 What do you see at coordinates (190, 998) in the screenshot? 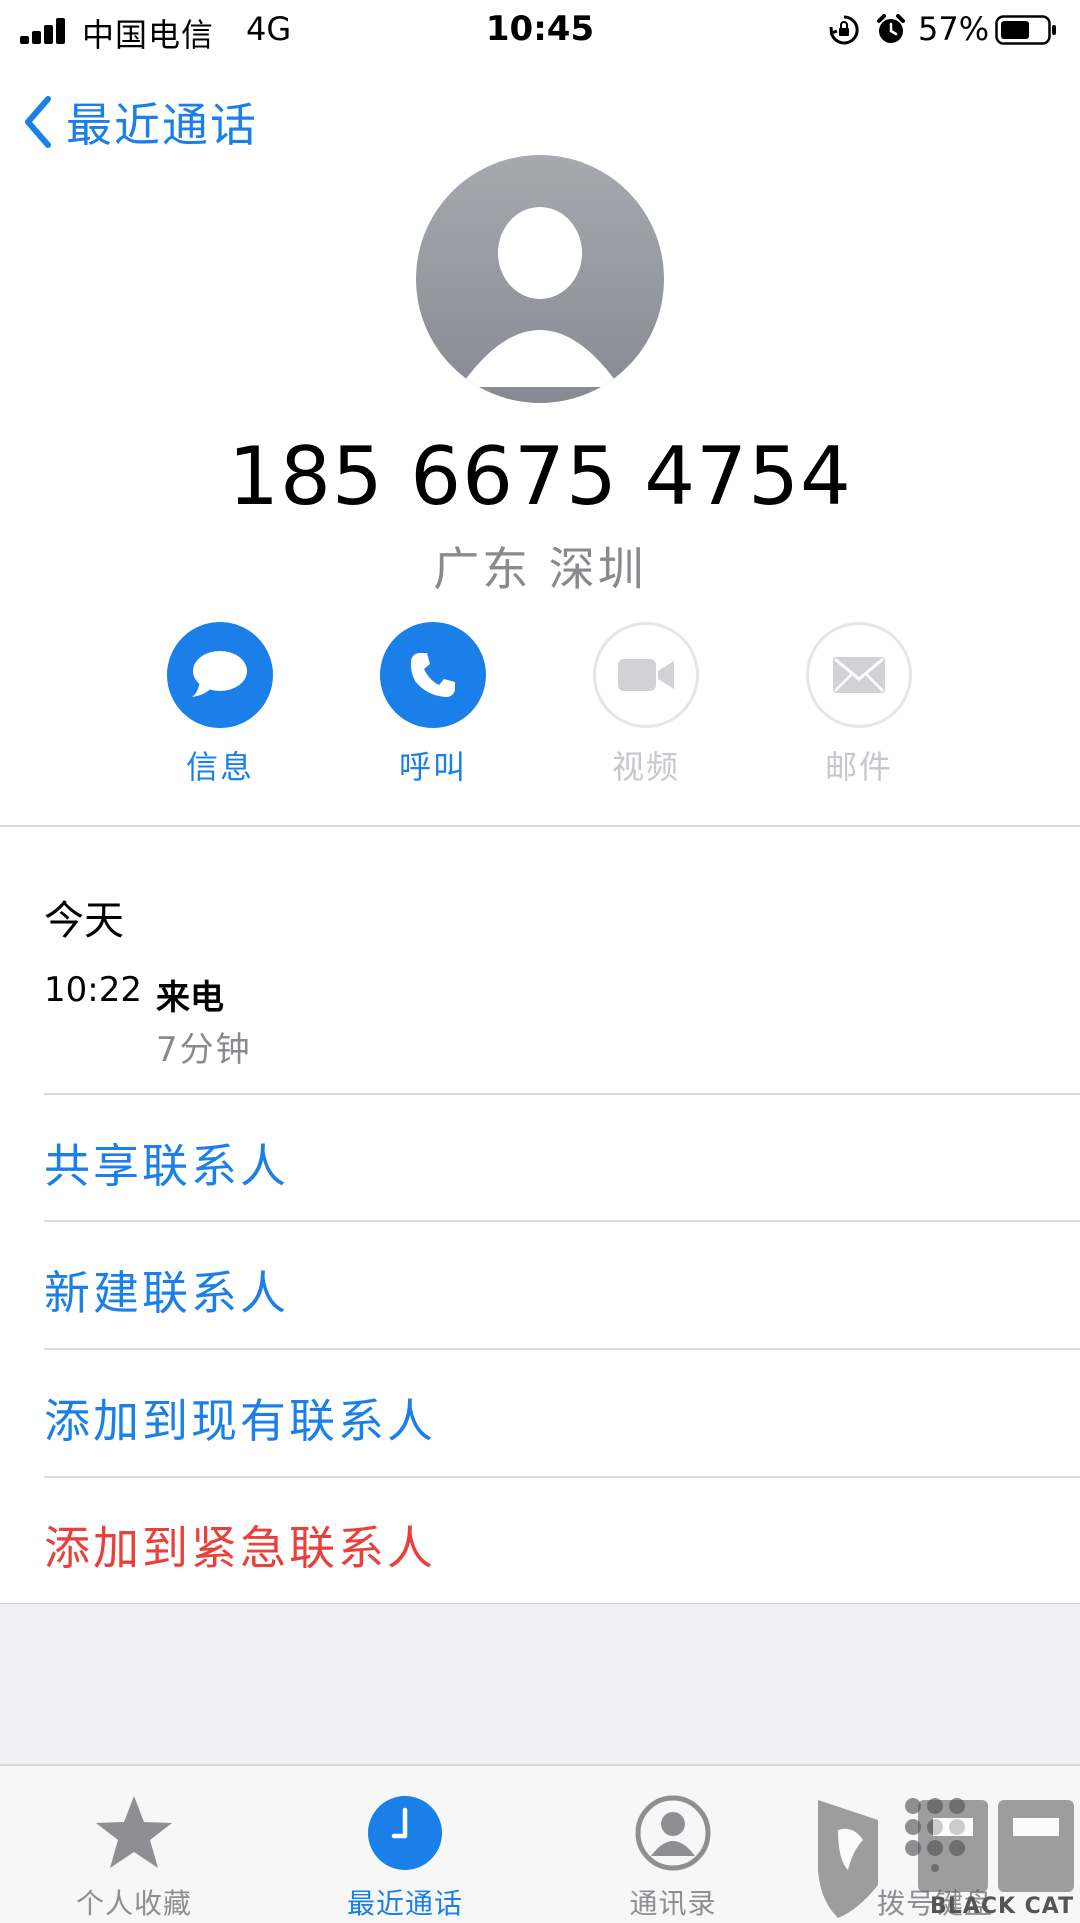
I see `call-type: 来电` at bounding box center [190, 998].